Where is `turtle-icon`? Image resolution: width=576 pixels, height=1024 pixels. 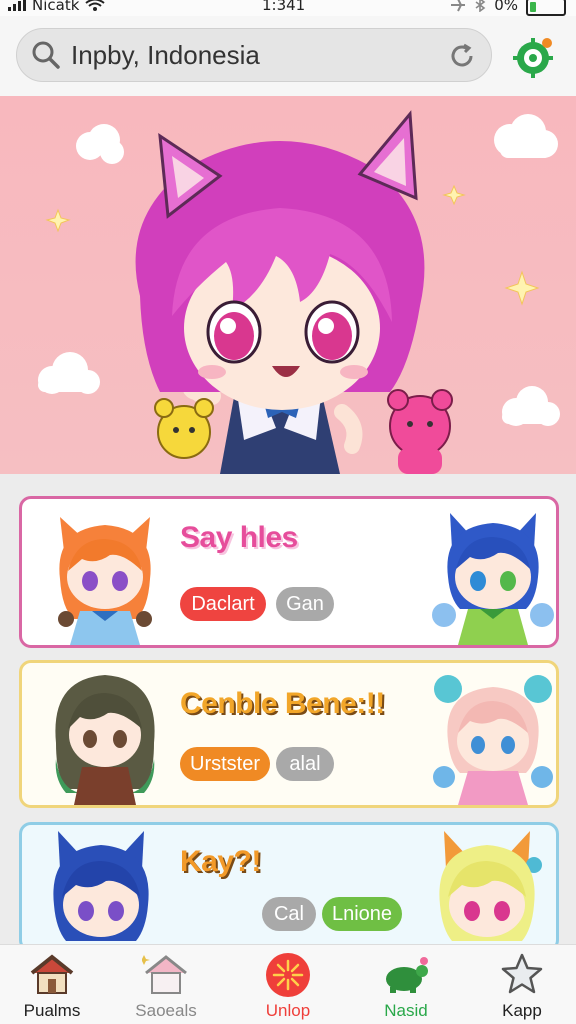
turtle-icon is located at coordinates (407, 975).